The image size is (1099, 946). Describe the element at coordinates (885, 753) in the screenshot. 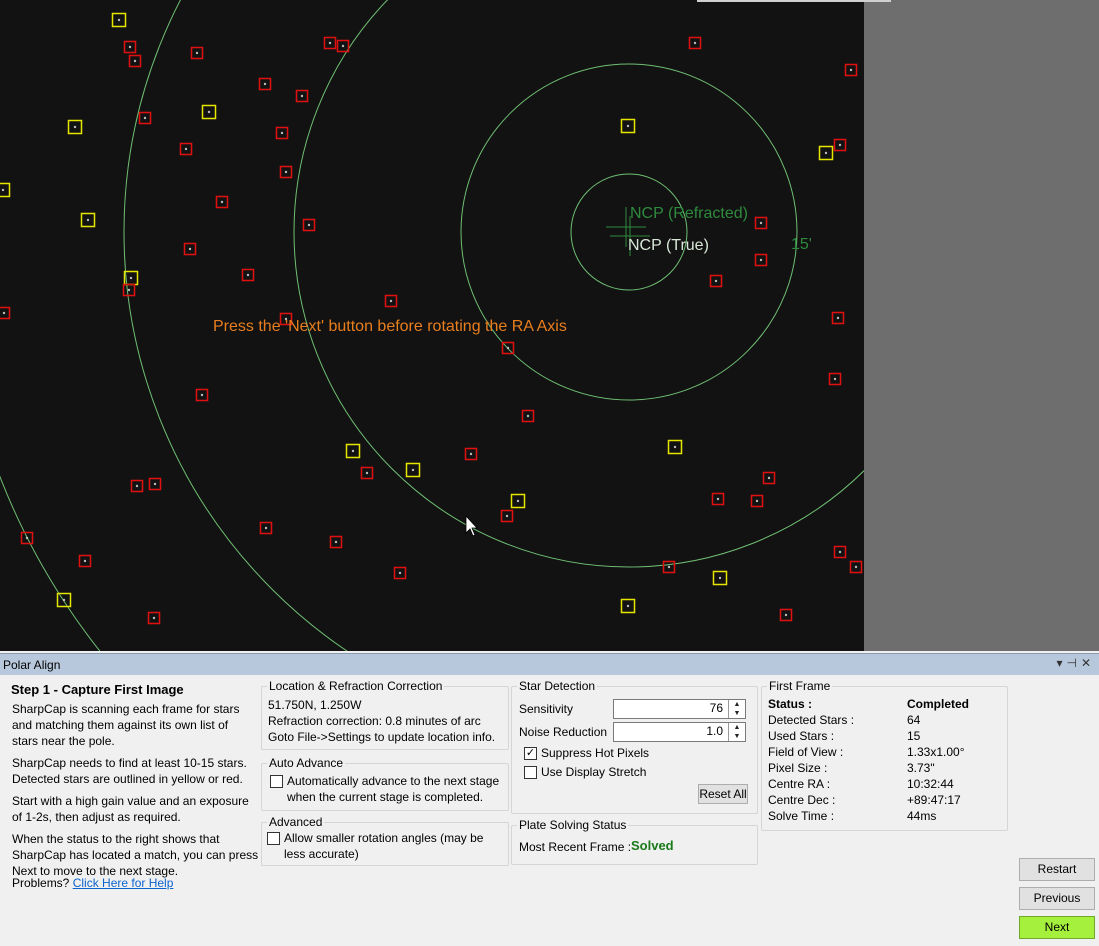

I see `first-frame-row: Field of View : 1.33x1.00°` at that location.